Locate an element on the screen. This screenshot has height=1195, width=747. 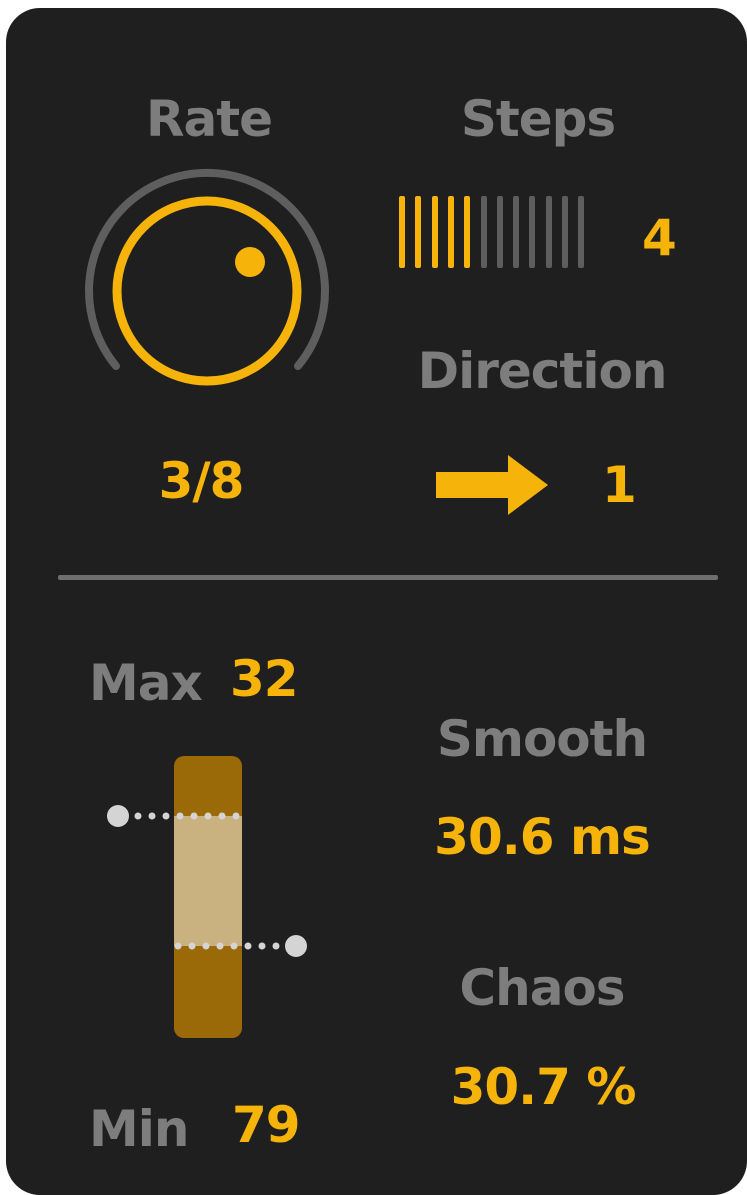
rate-knob-ring is located at coordinates (207, 291).